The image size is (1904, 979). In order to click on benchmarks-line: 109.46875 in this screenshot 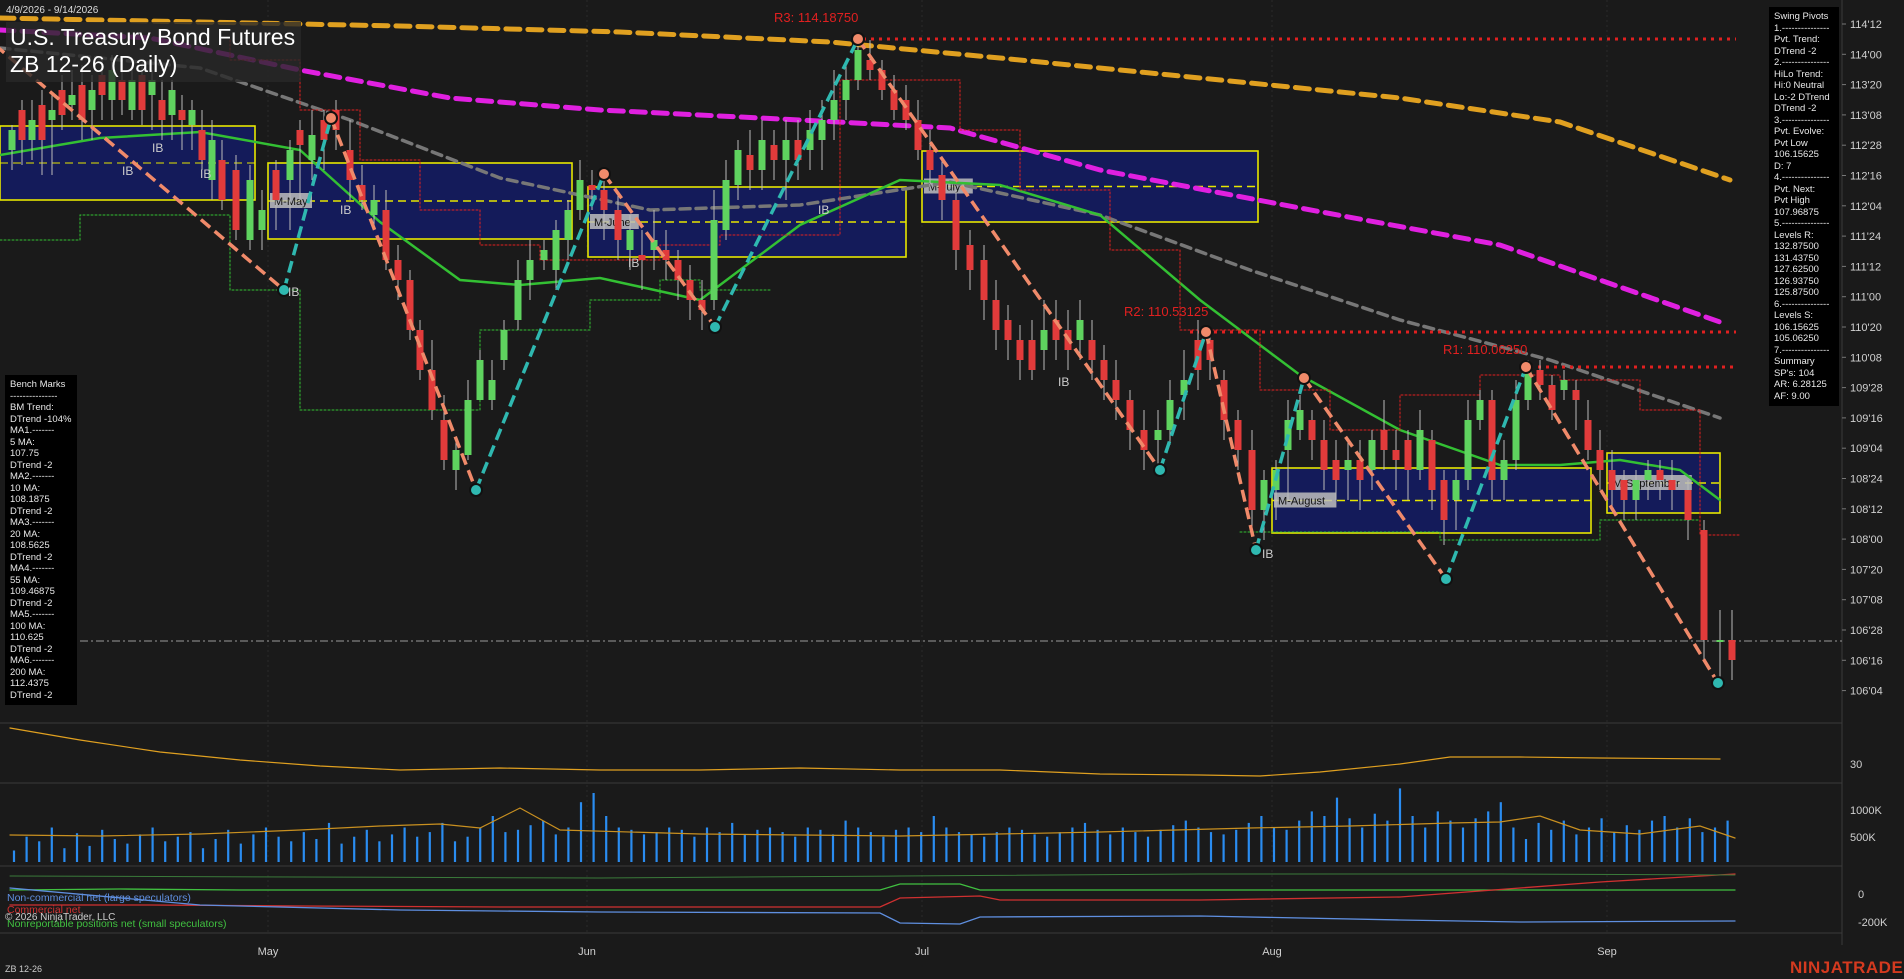, I will do `click(32, 591)`.